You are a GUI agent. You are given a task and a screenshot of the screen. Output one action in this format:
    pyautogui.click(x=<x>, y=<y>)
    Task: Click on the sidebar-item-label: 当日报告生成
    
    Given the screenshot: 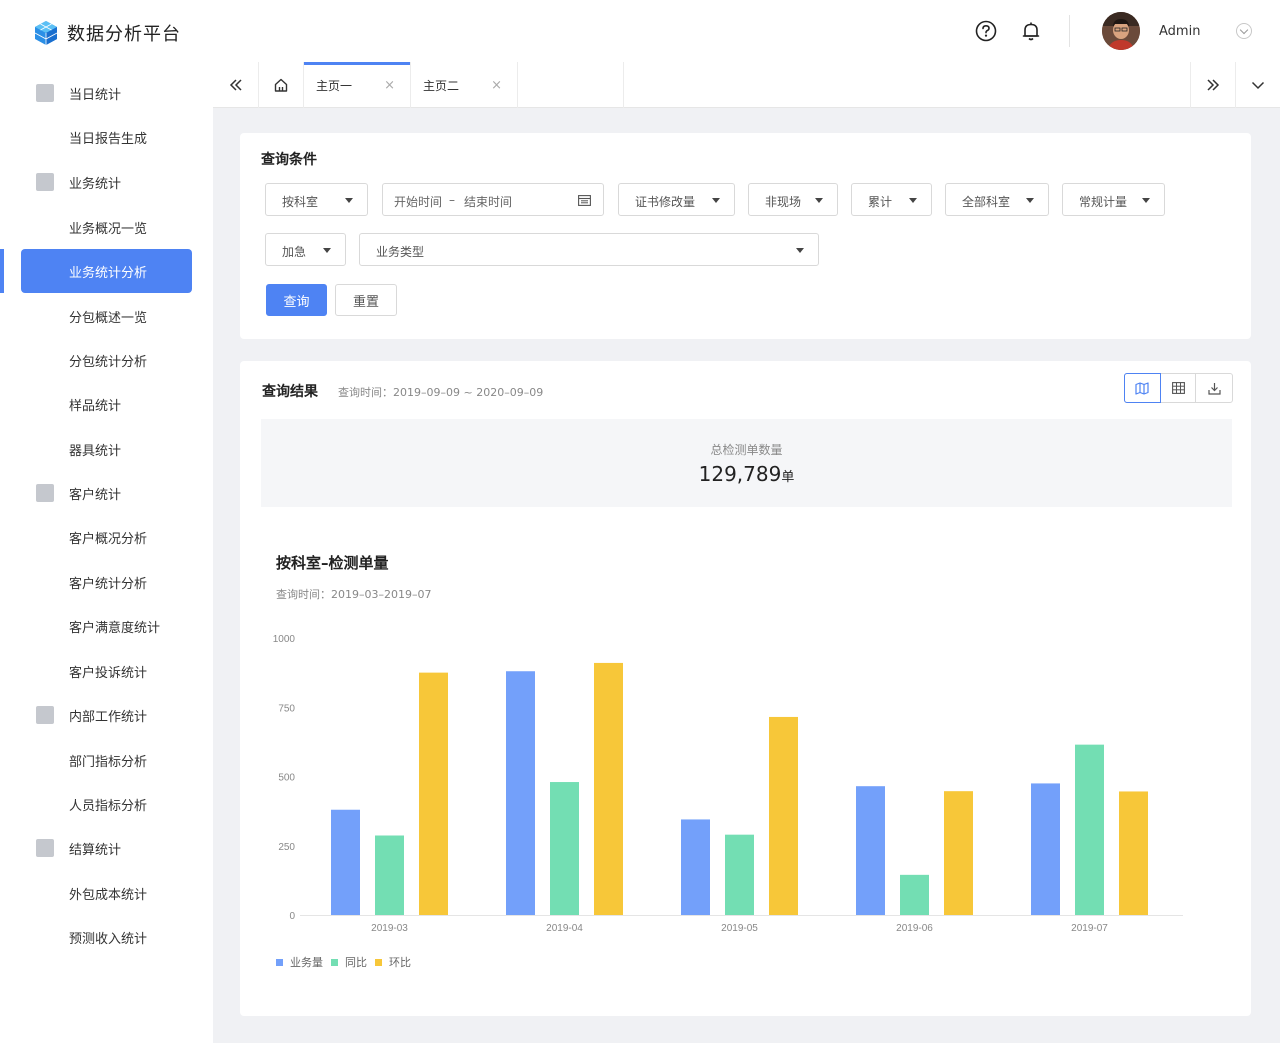 What is the action you would take?
    pyautogui.click(x=108, y=139)
    